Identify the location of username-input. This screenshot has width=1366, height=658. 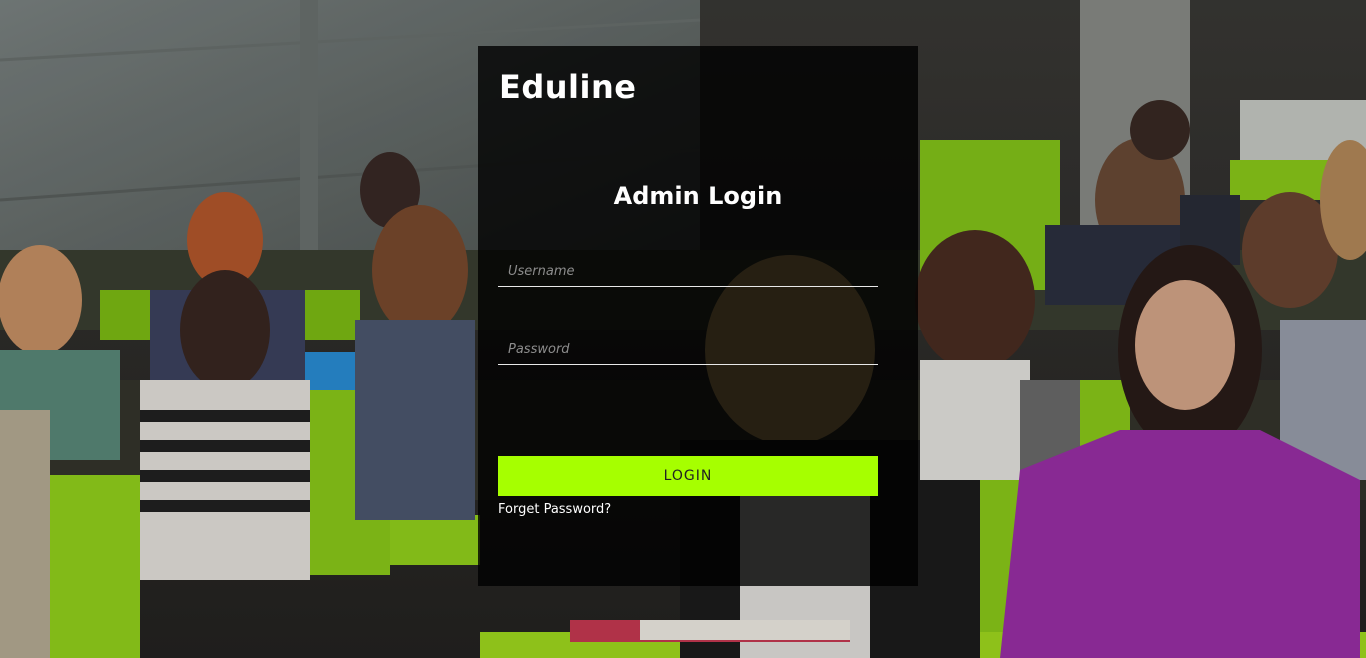
(688, 272).